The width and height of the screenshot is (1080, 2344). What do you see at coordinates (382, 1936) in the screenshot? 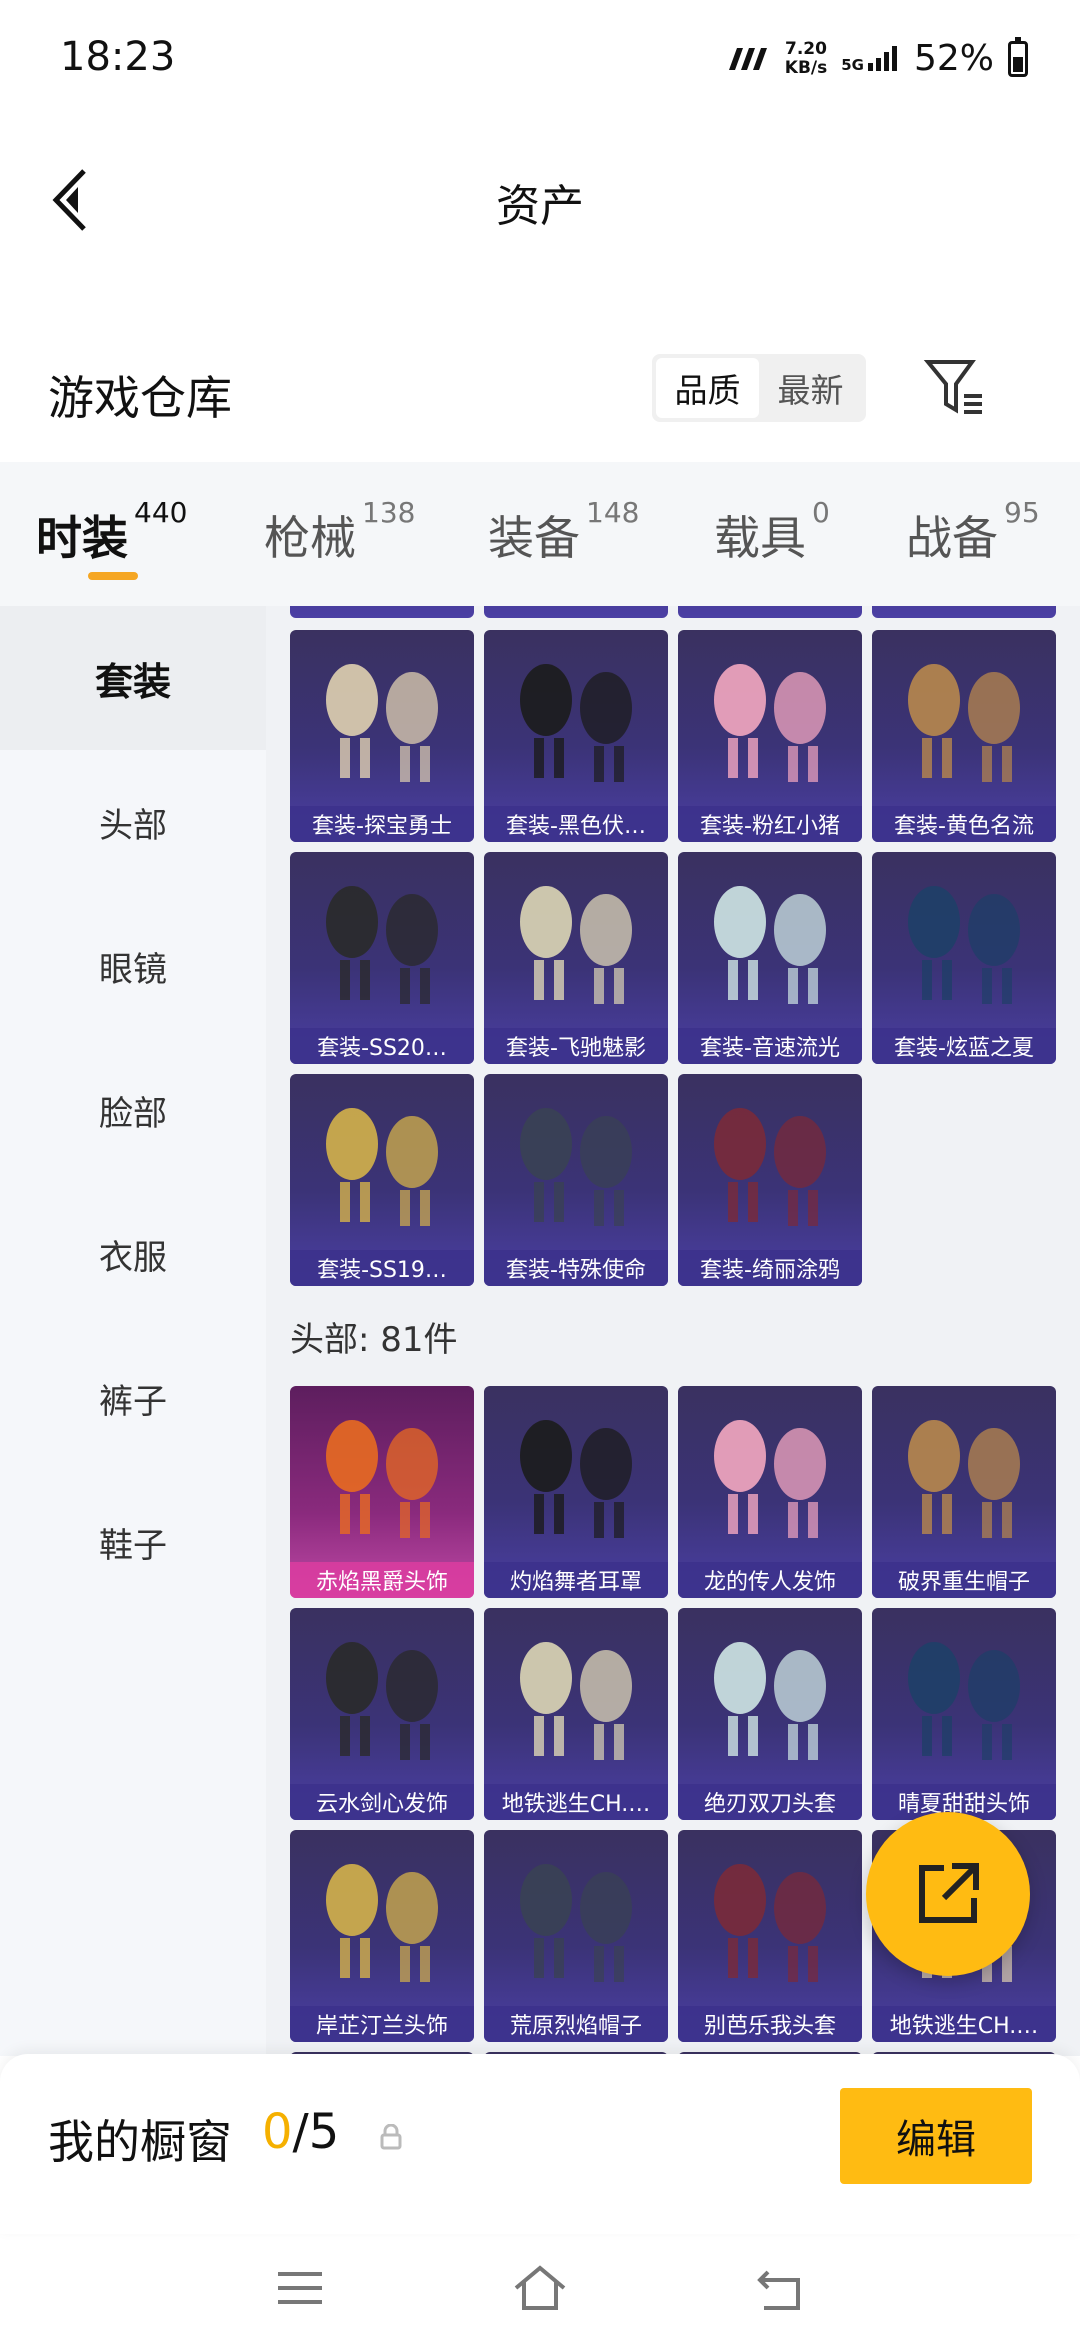
I see `item-card: 岸芷汀兰头饰` at bounding box center [382, 1936].